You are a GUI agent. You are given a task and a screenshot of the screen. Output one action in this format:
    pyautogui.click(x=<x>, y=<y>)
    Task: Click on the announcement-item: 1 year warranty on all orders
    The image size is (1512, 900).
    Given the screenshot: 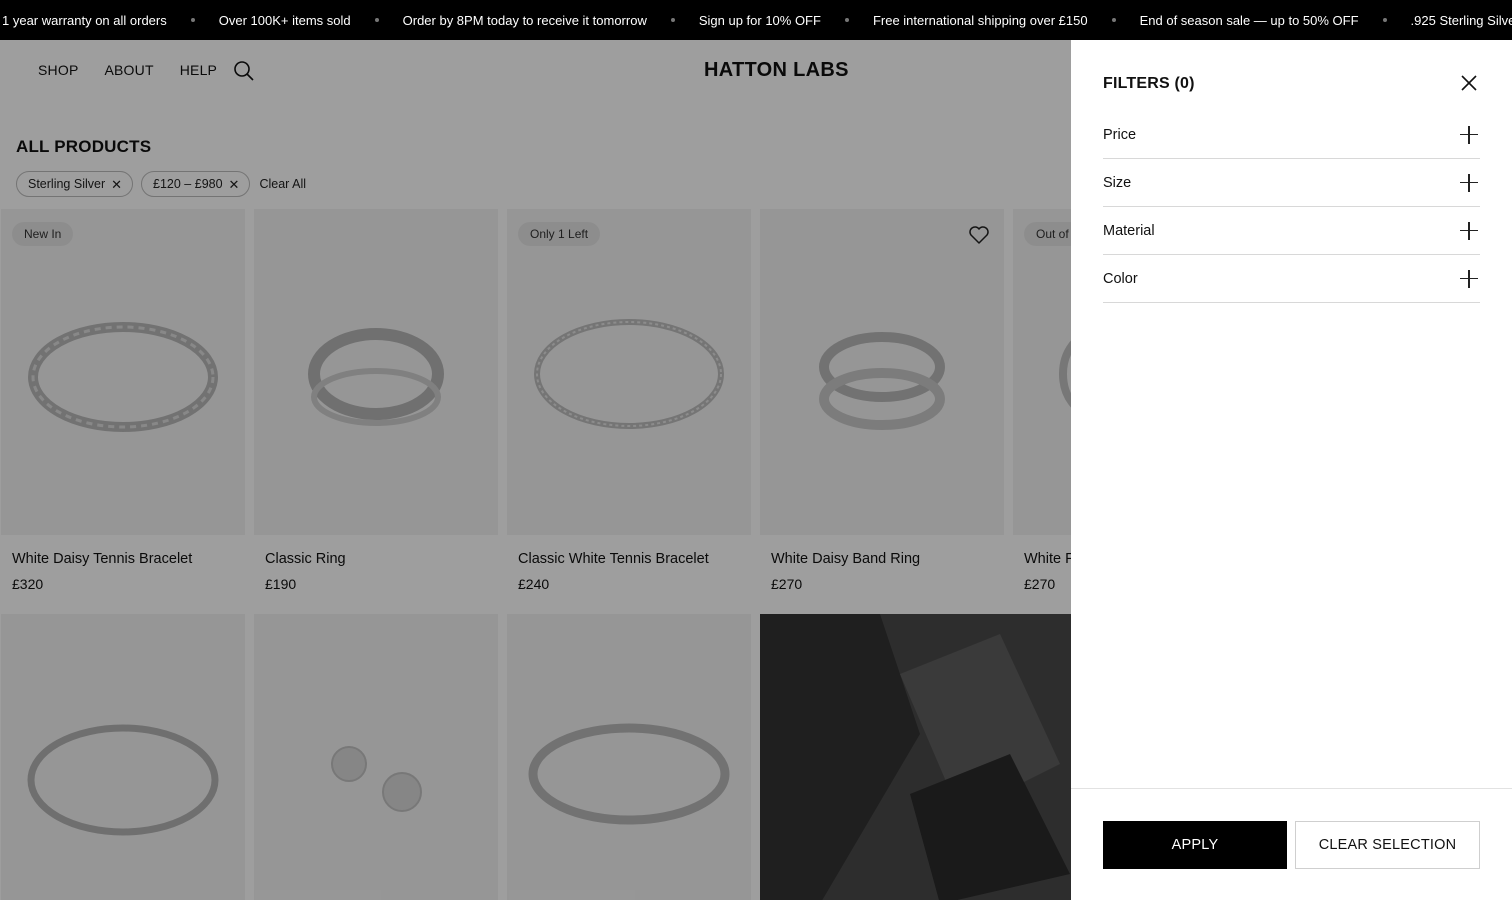 What is the action you would take?
    pyautogui.click(x=84, y=20)
    